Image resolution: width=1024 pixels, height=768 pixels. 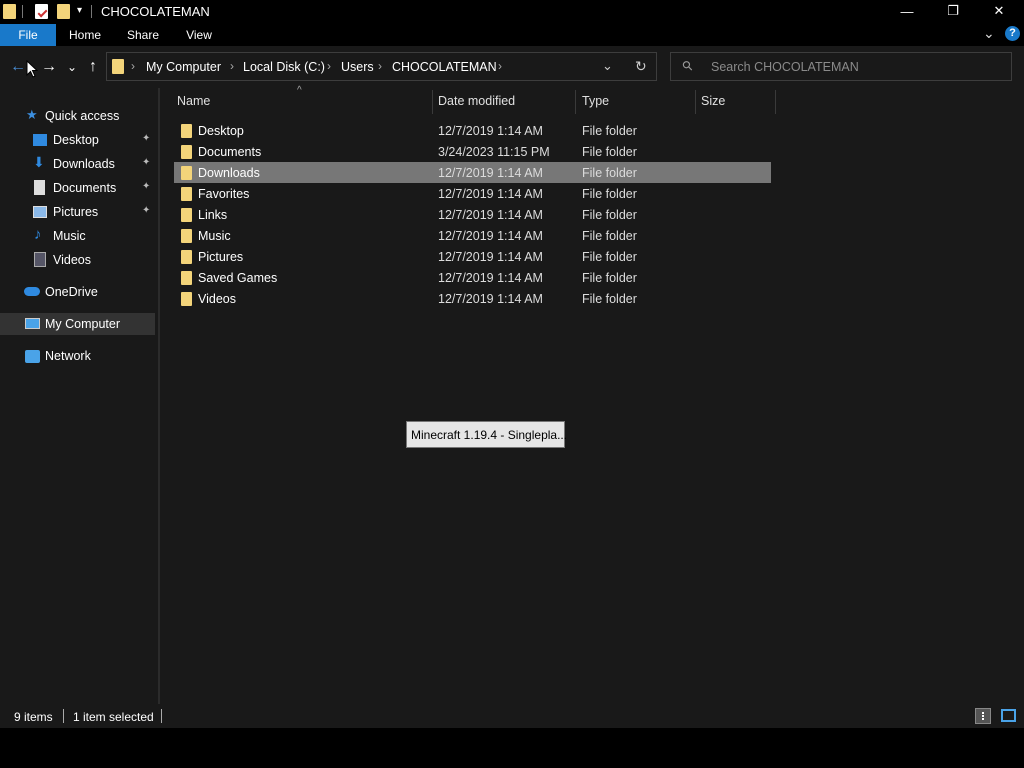 What do you see at coordinates (953, 11) in the screenshot?
I see `restore-button: ❐` at bounding box center [953, 11].